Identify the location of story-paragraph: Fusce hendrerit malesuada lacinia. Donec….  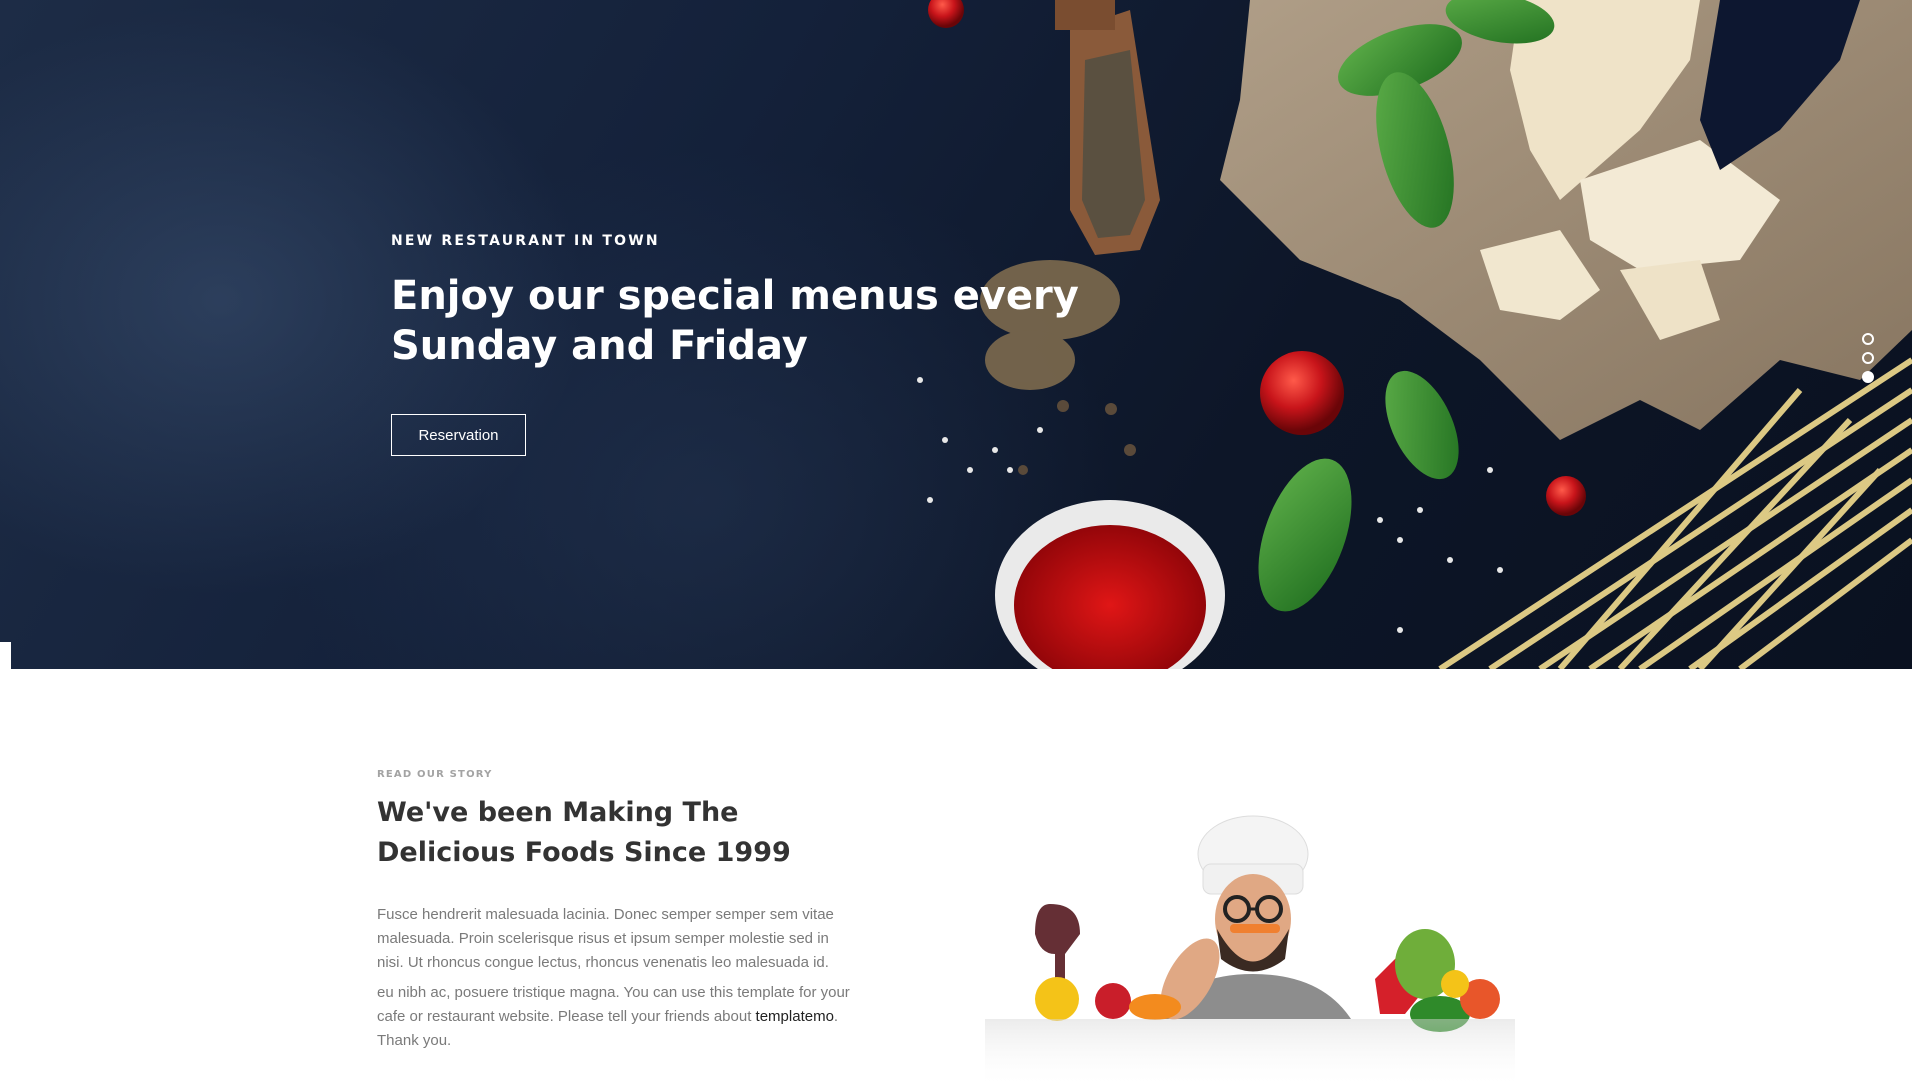
(605, 938).